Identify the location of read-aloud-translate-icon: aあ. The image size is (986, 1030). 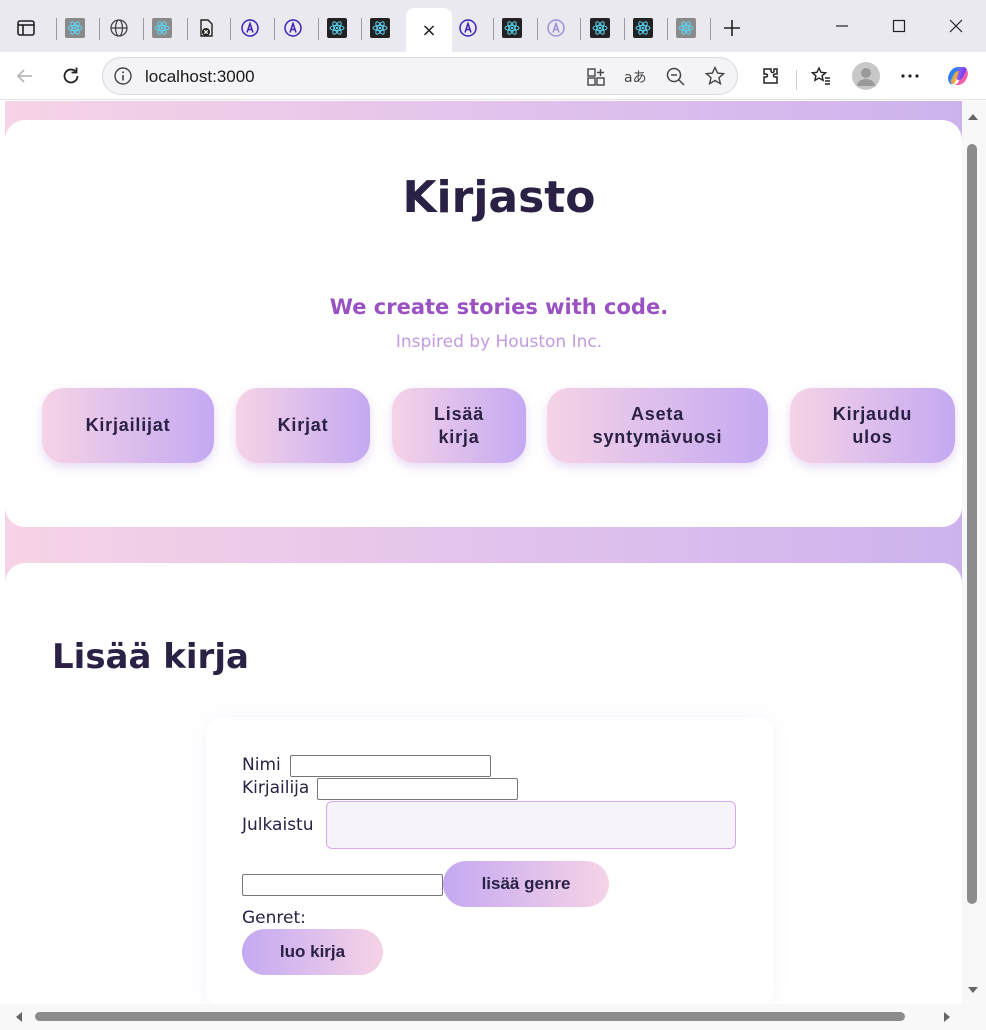
(635, 79).